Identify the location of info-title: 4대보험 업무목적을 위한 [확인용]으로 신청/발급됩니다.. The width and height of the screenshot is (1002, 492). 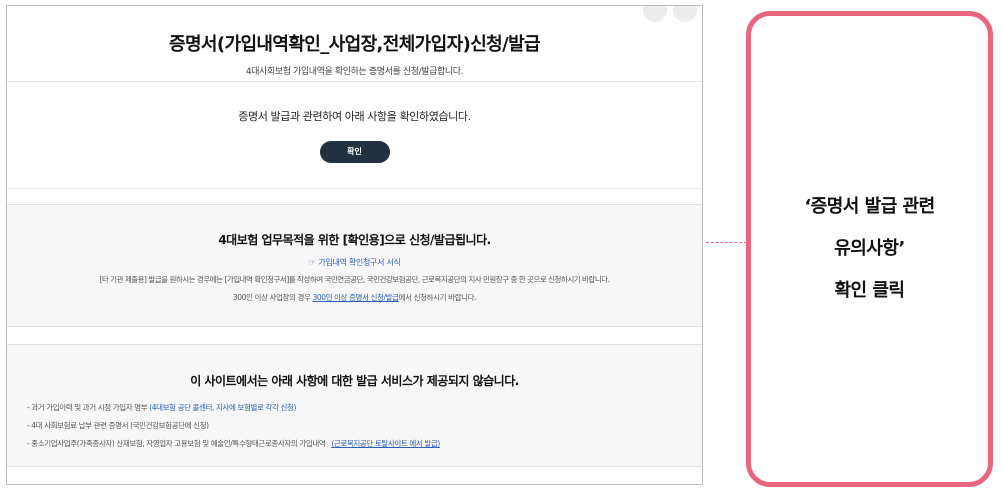
(354, 240).